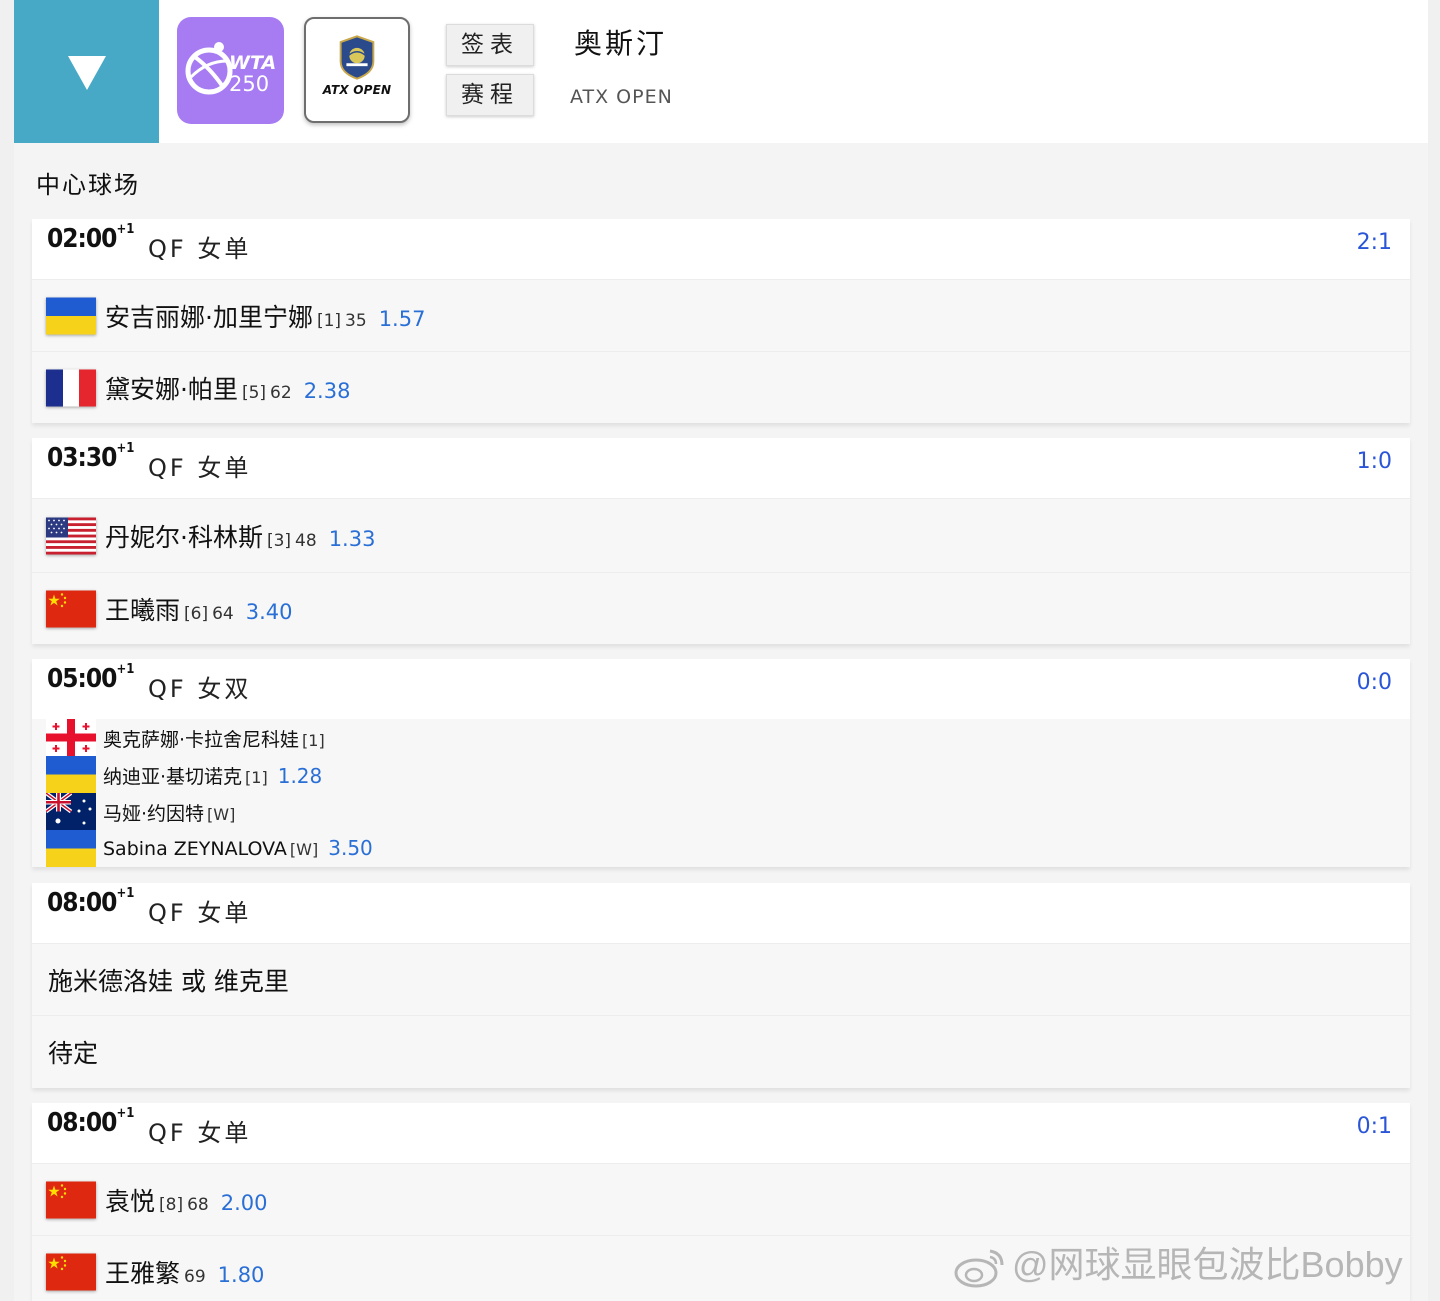 The height and width of the screenshot is (1301, 1440). I want to click on usa-flag-icon, so click(71, 535).